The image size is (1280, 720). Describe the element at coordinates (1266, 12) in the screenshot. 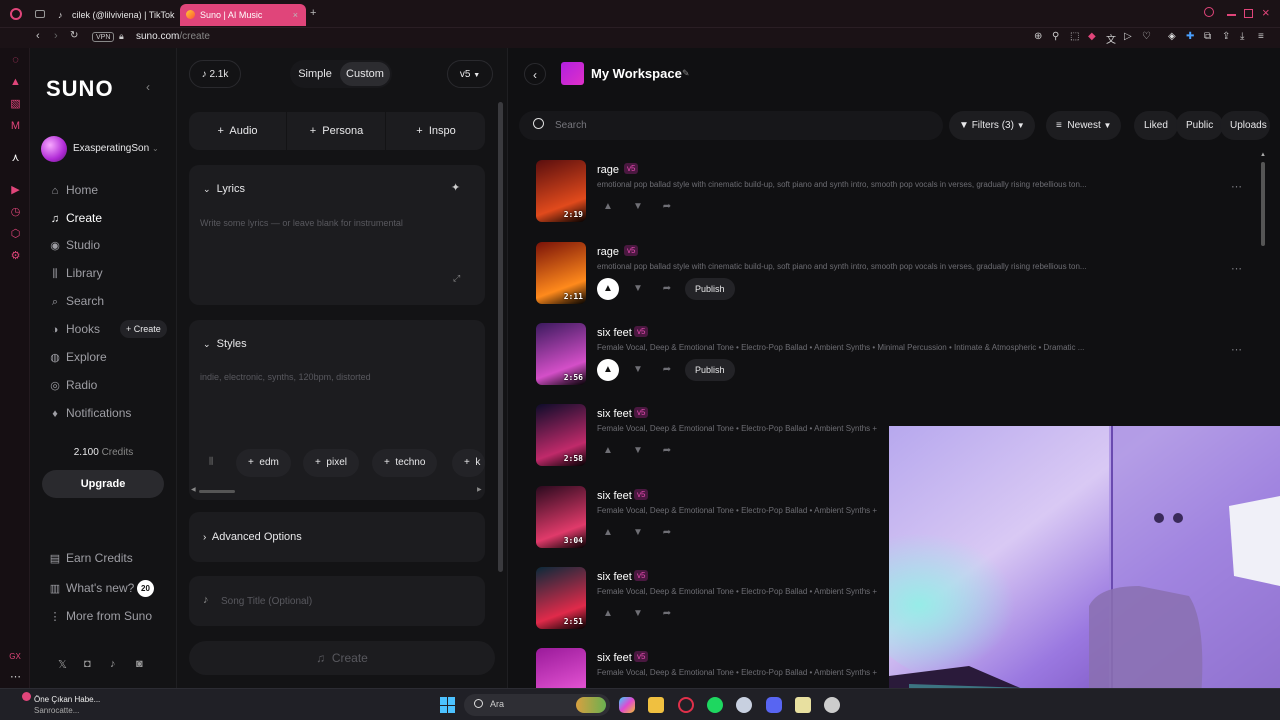

I see `close-window-icon: ×` at that location.